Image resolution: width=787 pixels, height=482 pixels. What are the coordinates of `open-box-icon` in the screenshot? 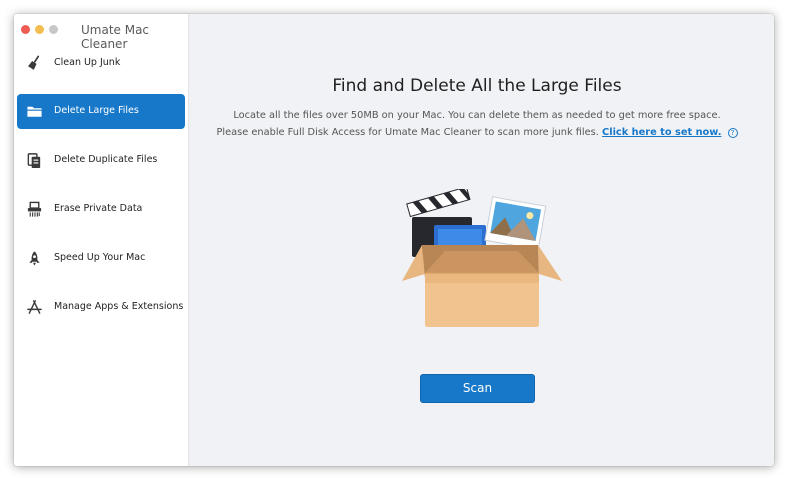 It's located at (482, 286).